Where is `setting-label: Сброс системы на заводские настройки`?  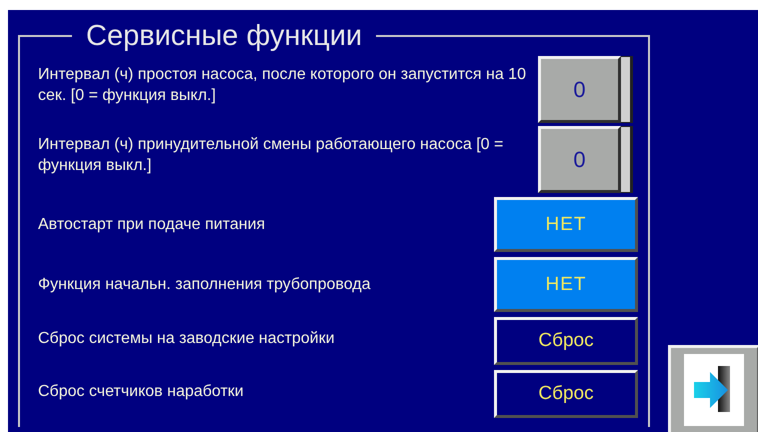
setting-label: Сброс системы на заводские настройки is located at coordinates (186, 338).